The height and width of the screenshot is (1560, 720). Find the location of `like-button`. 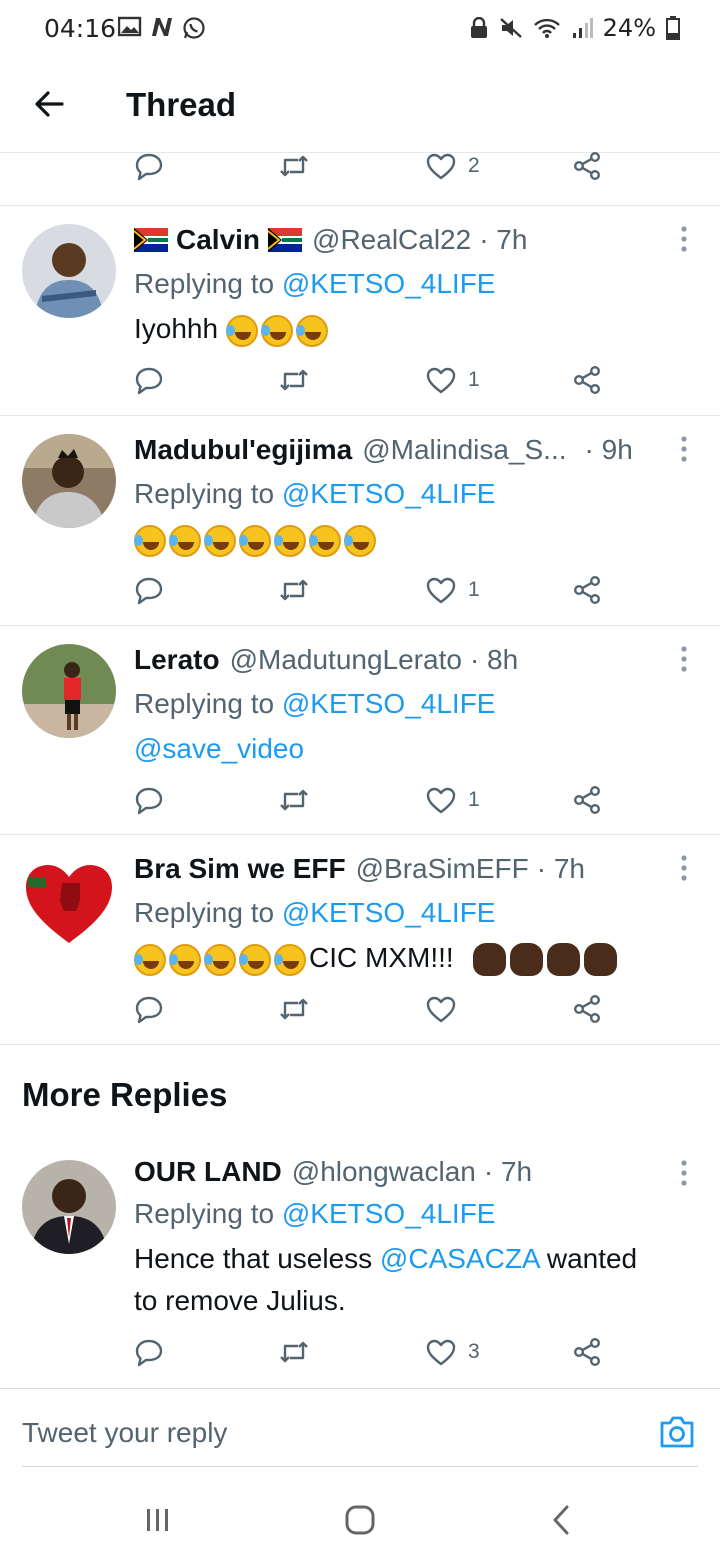

like-button is located at coordinates (441, 1009).